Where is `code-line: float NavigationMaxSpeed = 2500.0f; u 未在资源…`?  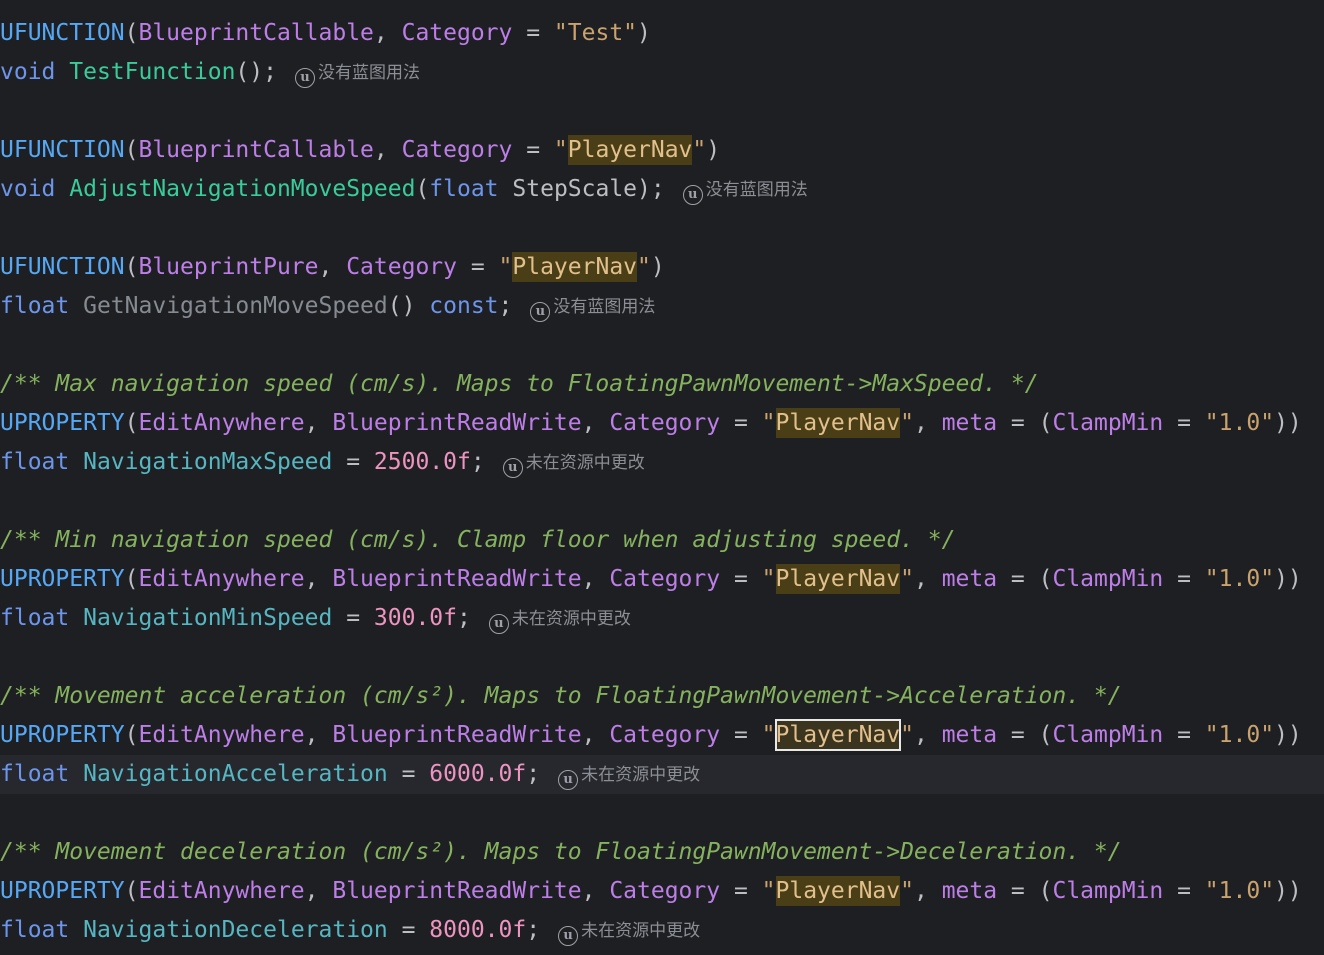 code-line: float NavigationMaxSpeed = 2500.0f; u 未在资源… is located at coordinates (662, 462).